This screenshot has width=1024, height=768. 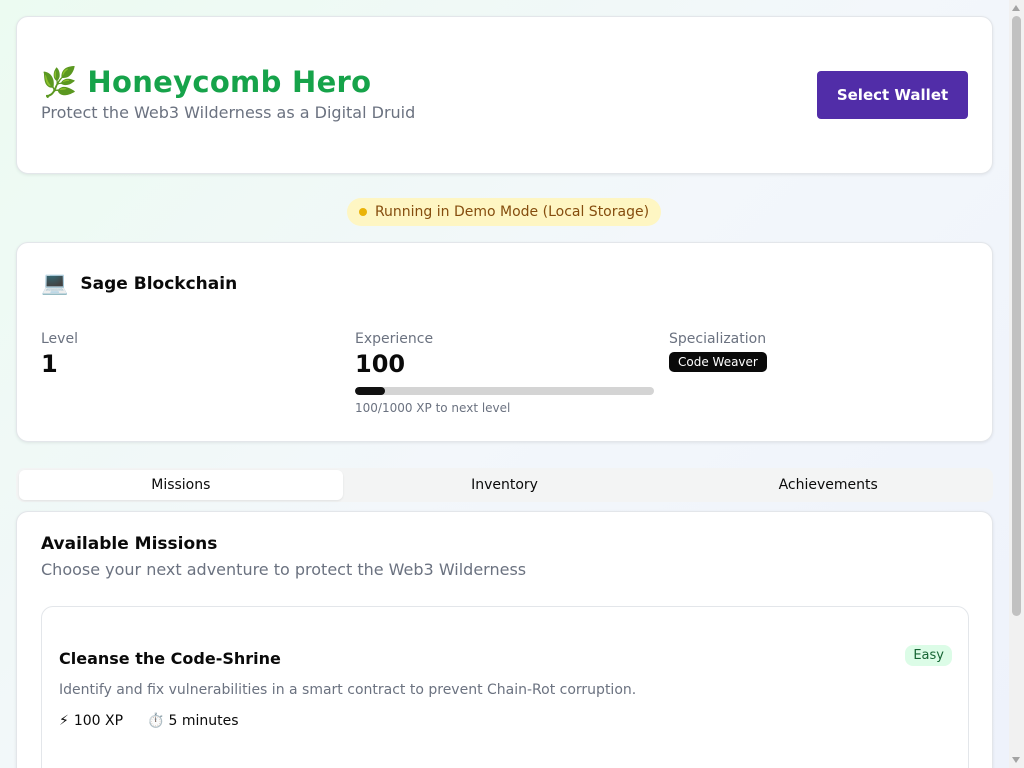 I want to click on xp-progress-fill, so click(x=370, y=391).